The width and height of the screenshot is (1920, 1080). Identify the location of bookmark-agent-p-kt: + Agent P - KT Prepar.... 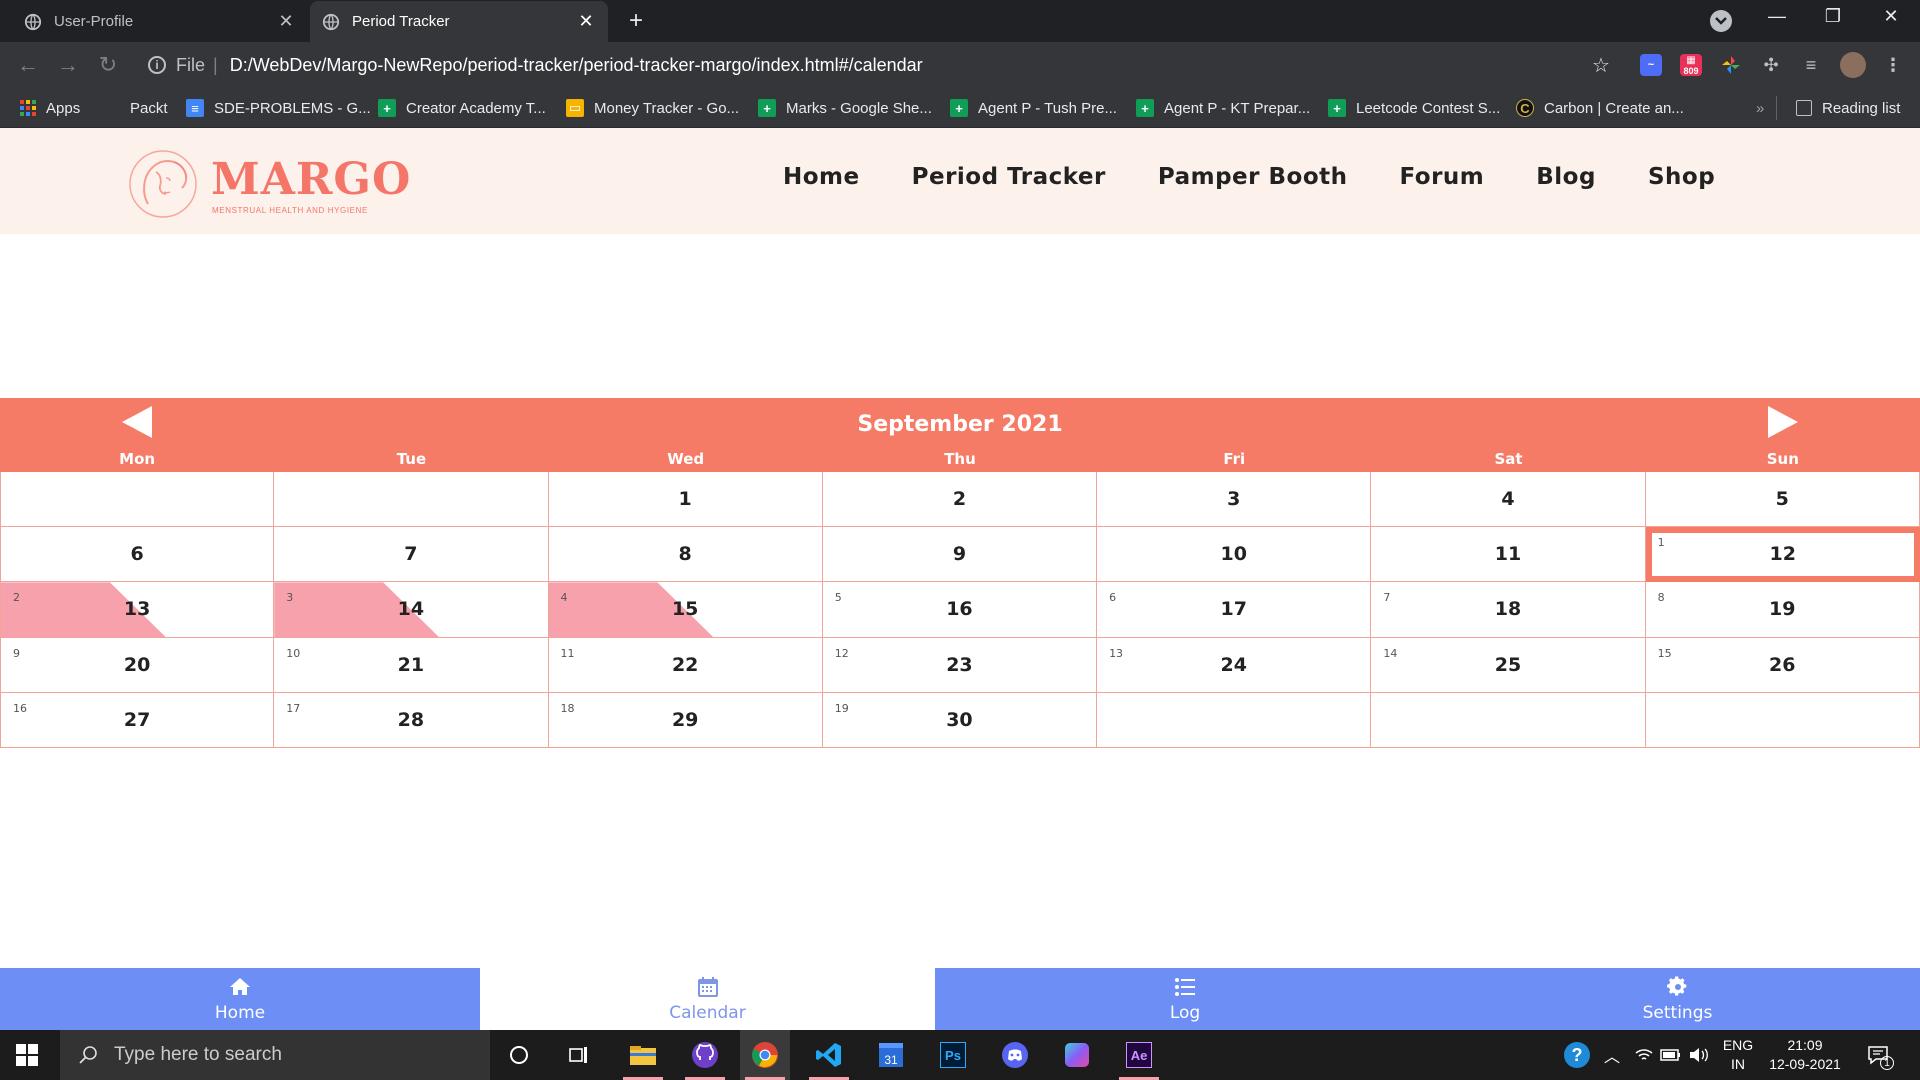
(1223, 108).